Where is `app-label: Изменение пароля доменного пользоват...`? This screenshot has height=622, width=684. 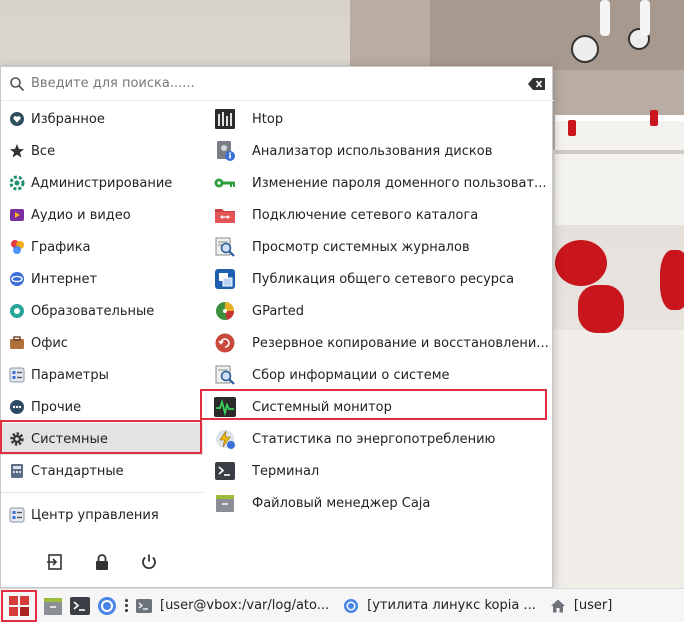
app-label: Изменение пароля доменного пользоват... is located at coordinates (399, 183).